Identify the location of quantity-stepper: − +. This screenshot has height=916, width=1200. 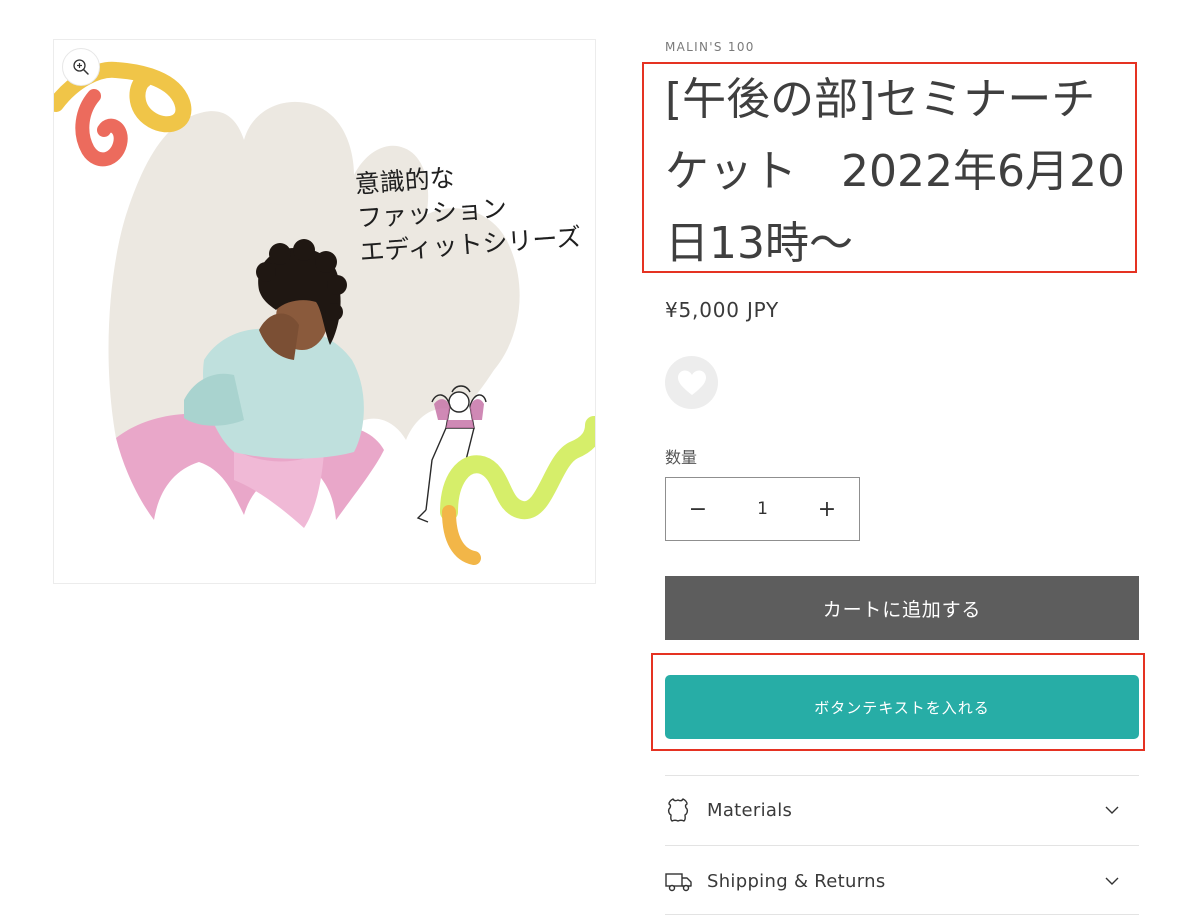
(762, 509).